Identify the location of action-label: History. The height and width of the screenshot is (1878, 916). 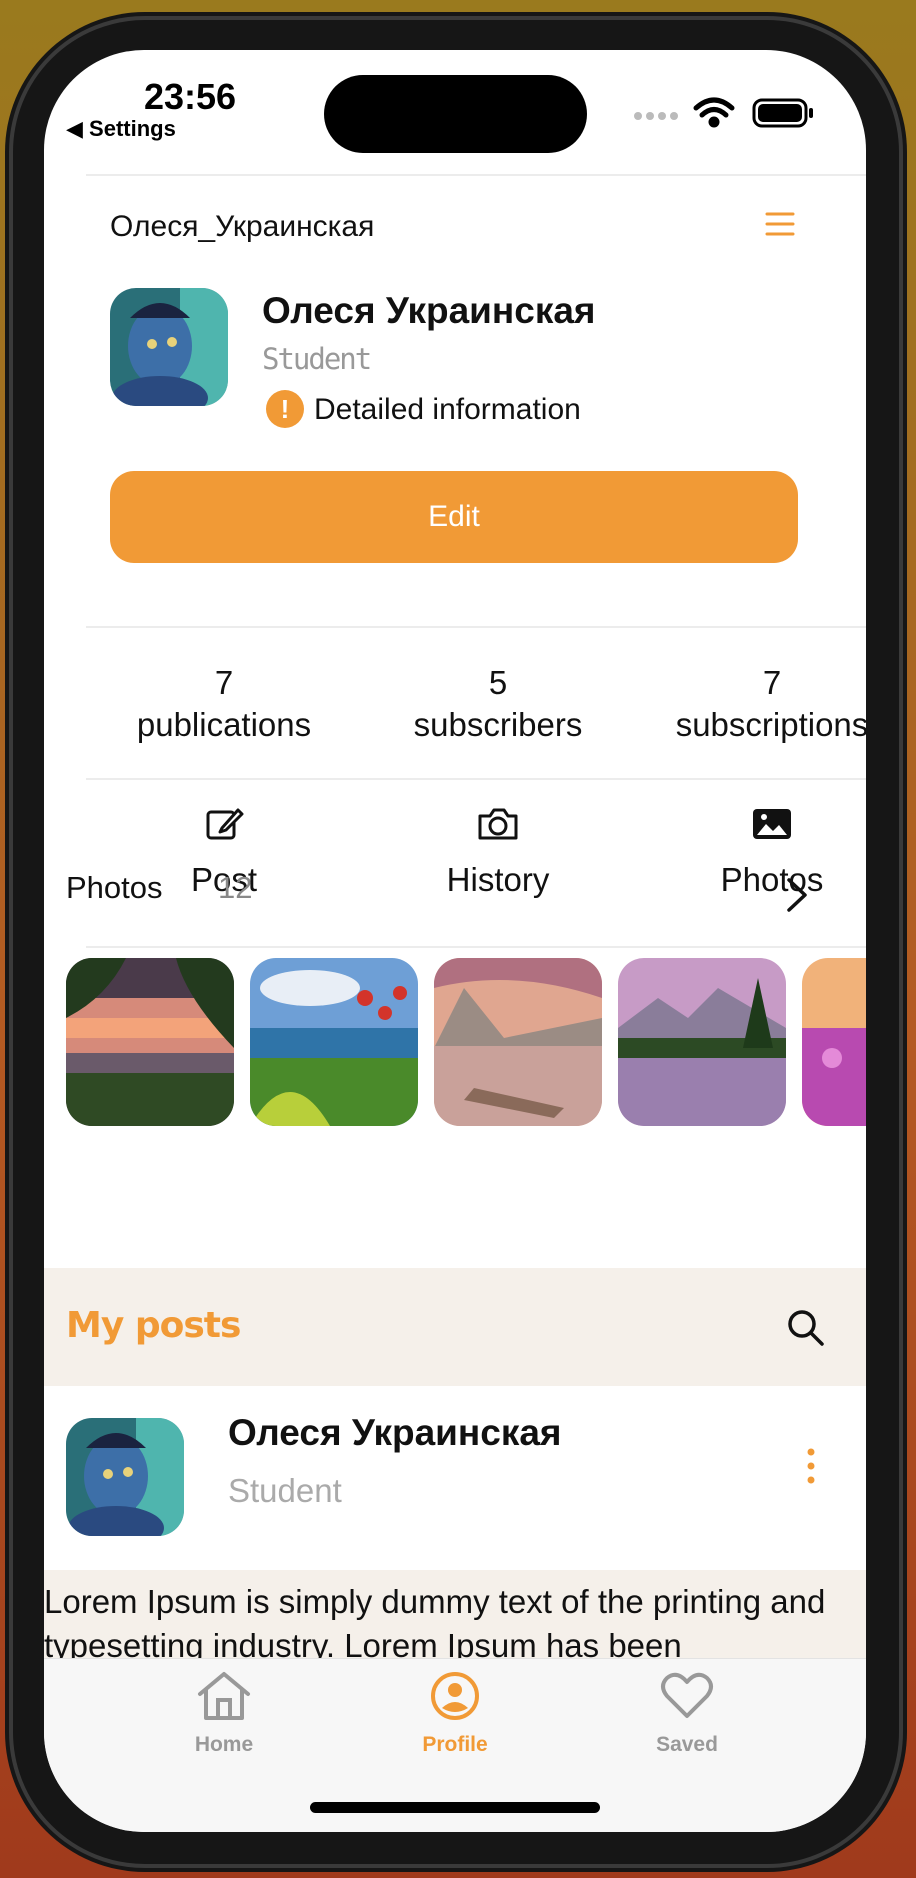
(498, 879).